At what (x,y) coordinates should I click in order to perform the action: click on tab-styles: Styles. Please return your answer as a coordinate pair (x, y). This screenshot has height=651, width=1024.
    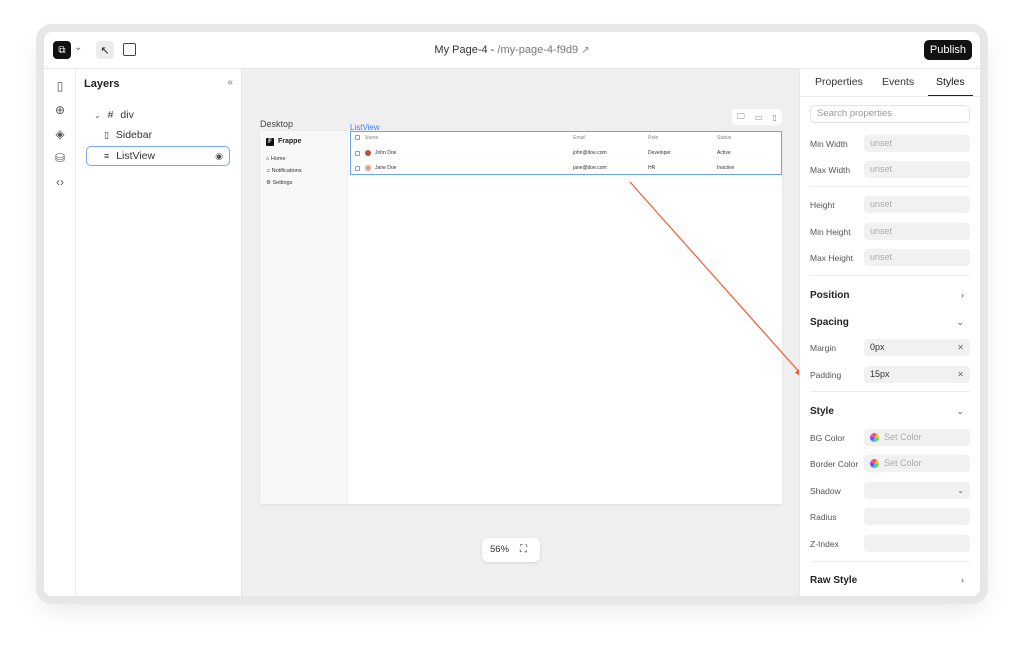
    Looking at the image, I should click on (950, 86).